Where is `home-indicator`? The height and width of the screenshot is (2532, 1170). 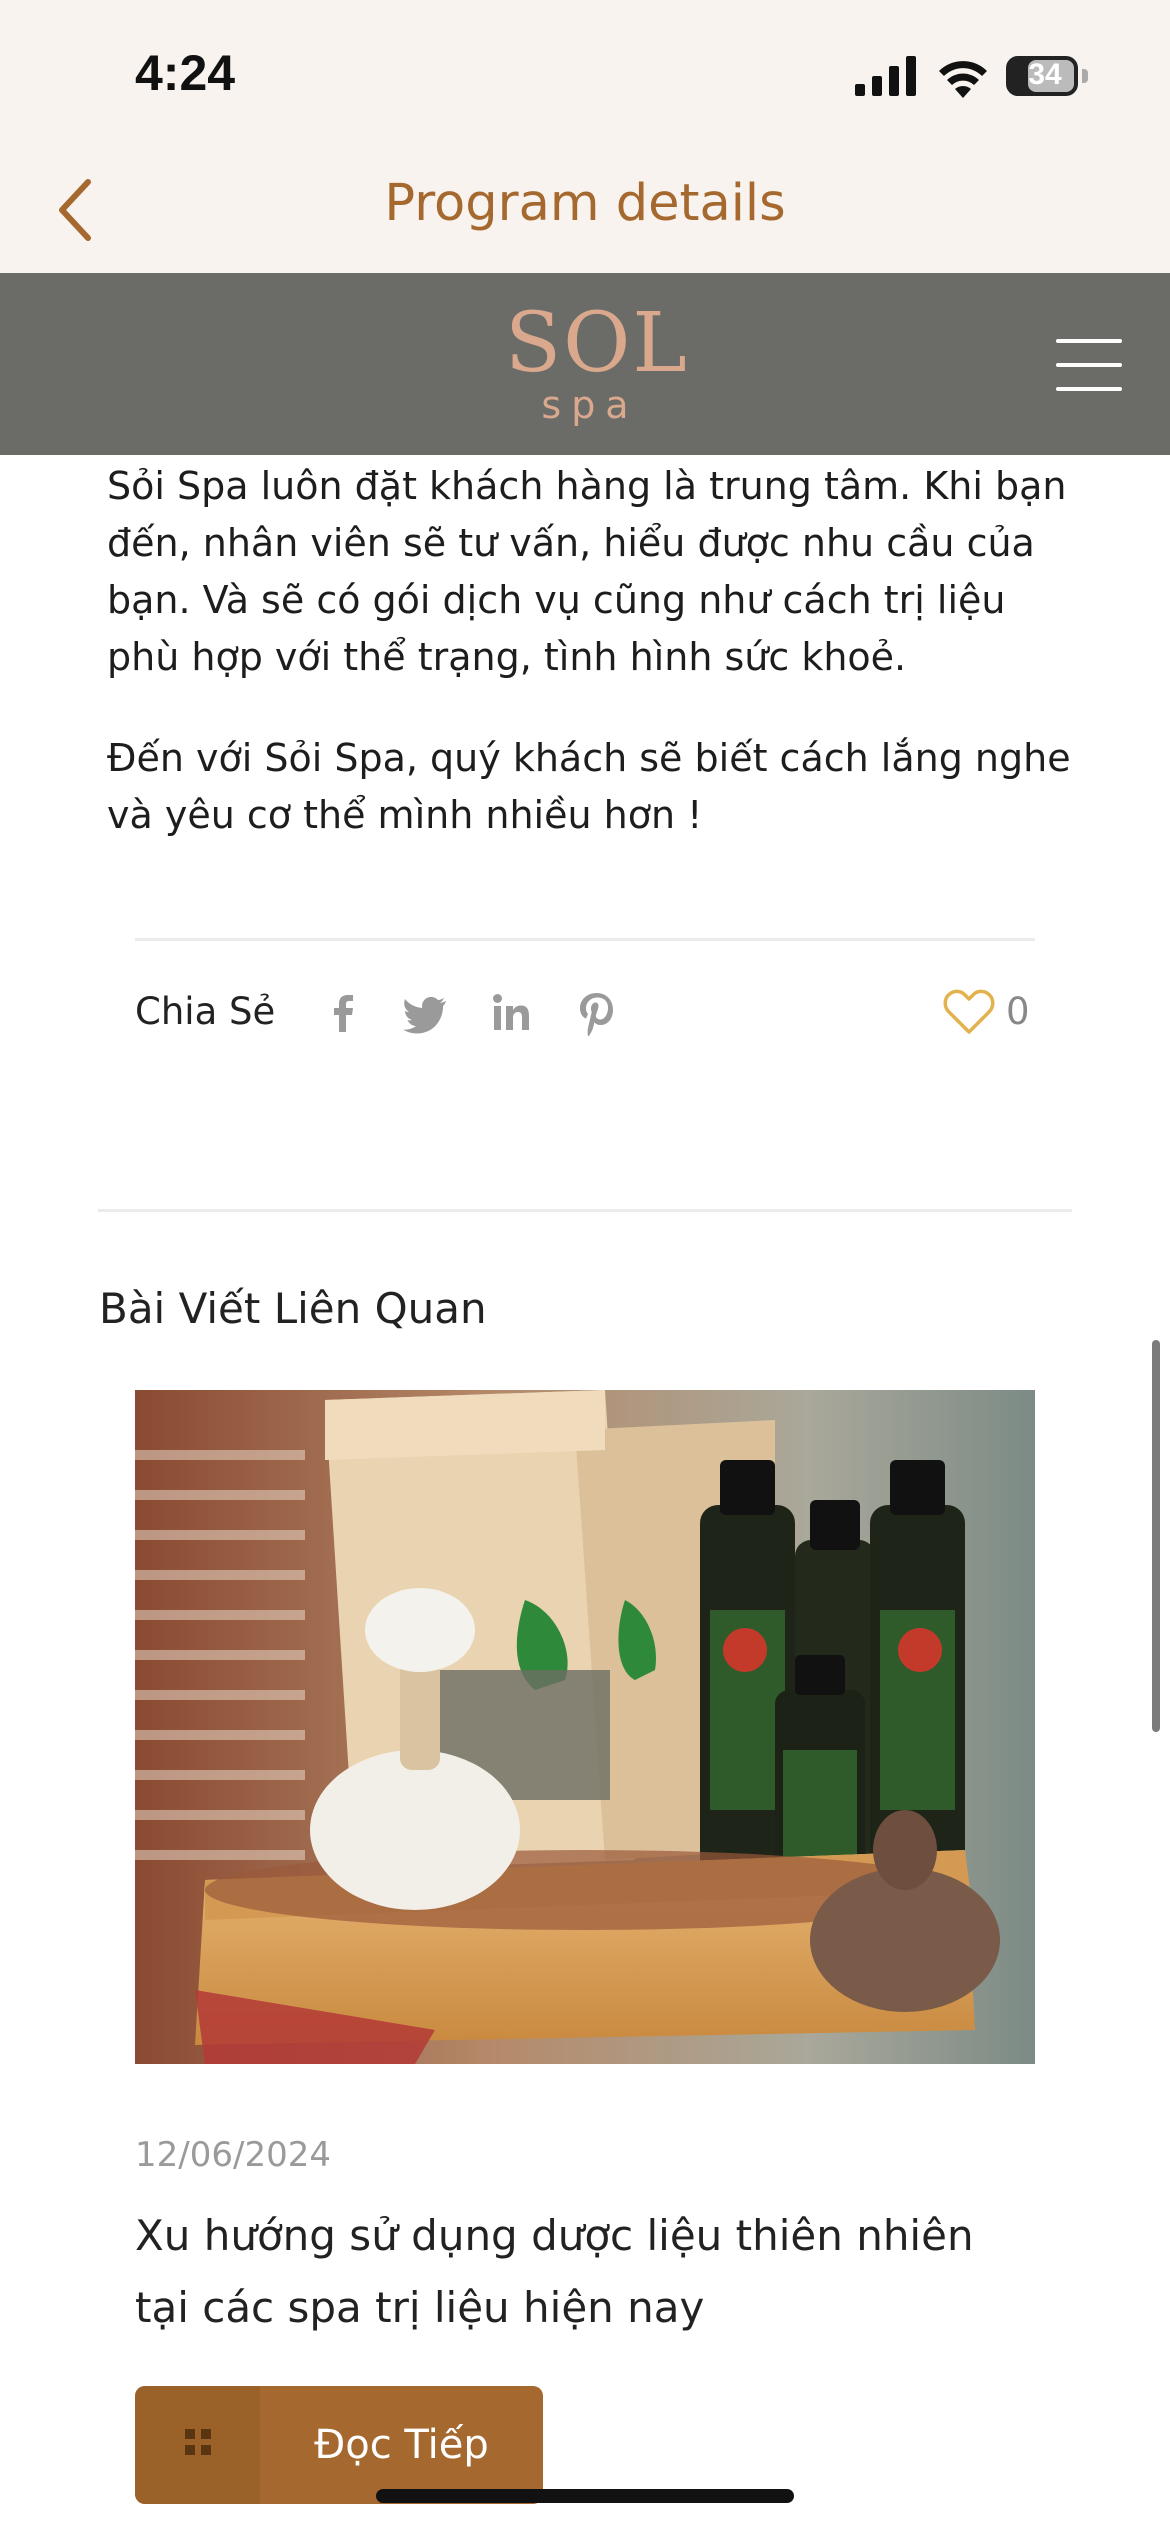 home-indicator is located at coordinates (585, 2496).